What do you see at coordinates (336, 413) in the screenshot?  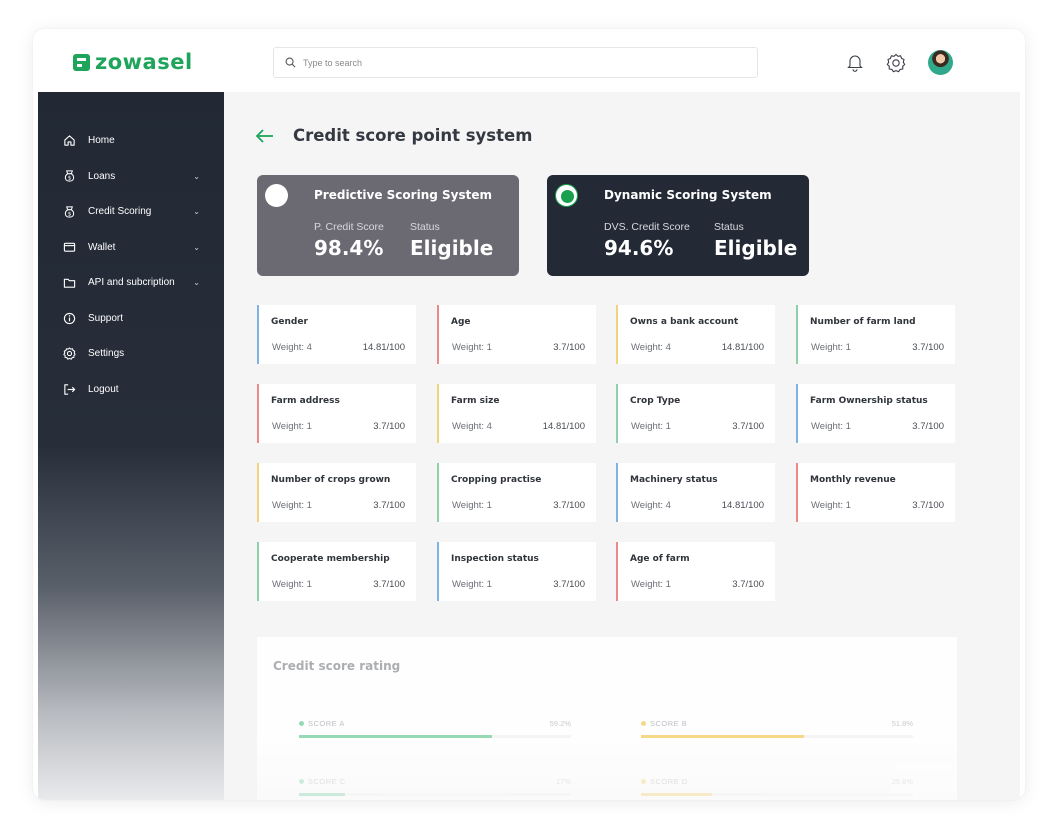 I see `criteria-card: Farm address Weight: 1 3.7/100` at bounding box center [336, 413].